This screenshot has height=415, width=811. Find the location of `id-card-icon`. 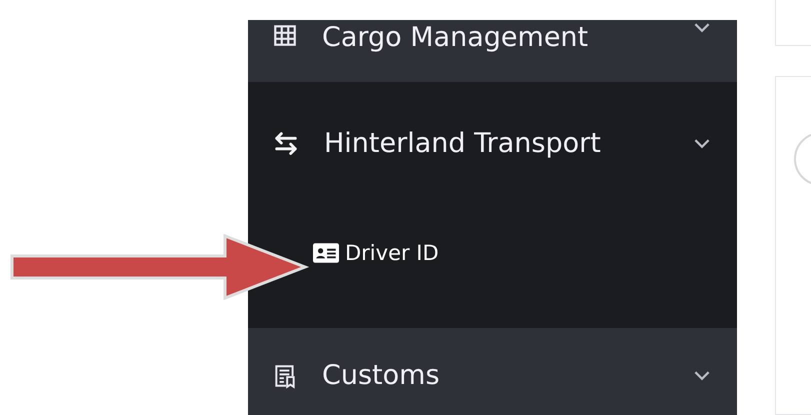

id-card-icon is located at coordinates (326, 253).